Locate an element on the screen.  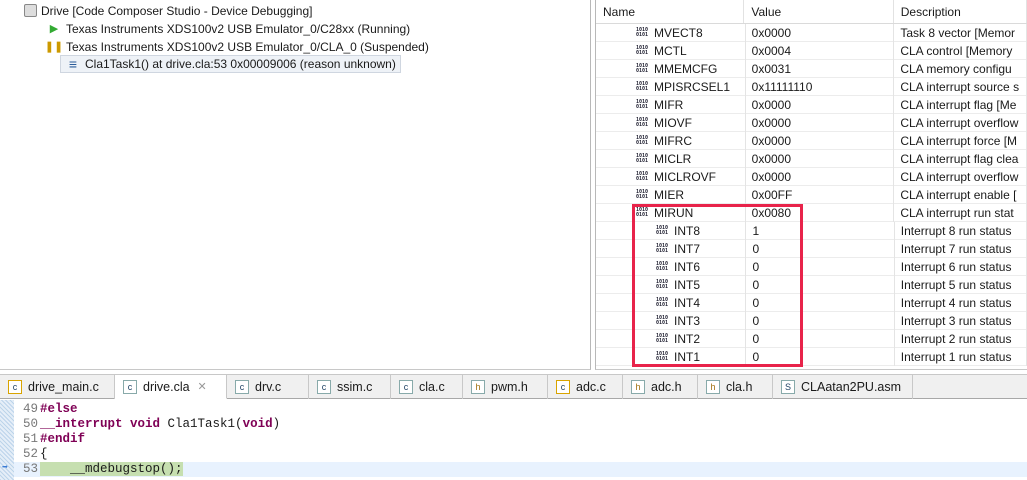
register-name: 1010 0101 MIOVF is located at coordinates (671, 122).